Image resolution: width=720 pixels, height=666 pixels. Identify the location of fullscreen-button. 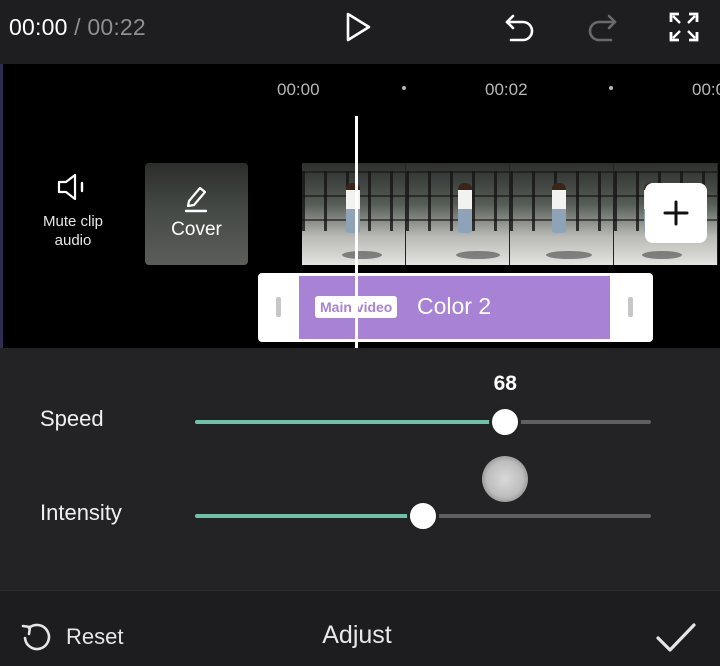
(684, 27).